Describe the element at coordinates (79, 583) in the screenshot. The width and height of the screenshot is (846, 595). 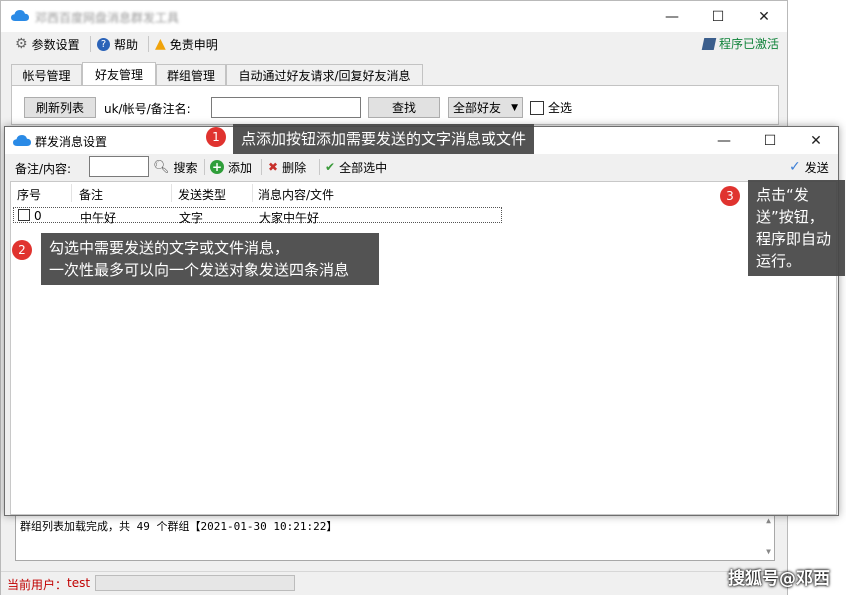
I see `current-user-value: test` at that location.